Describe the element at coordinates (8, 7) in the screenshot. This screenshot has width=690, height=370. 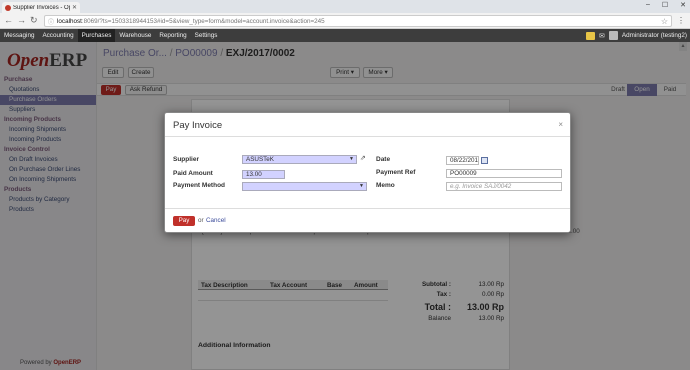
I see `openerp-favicon-icon` at that location.